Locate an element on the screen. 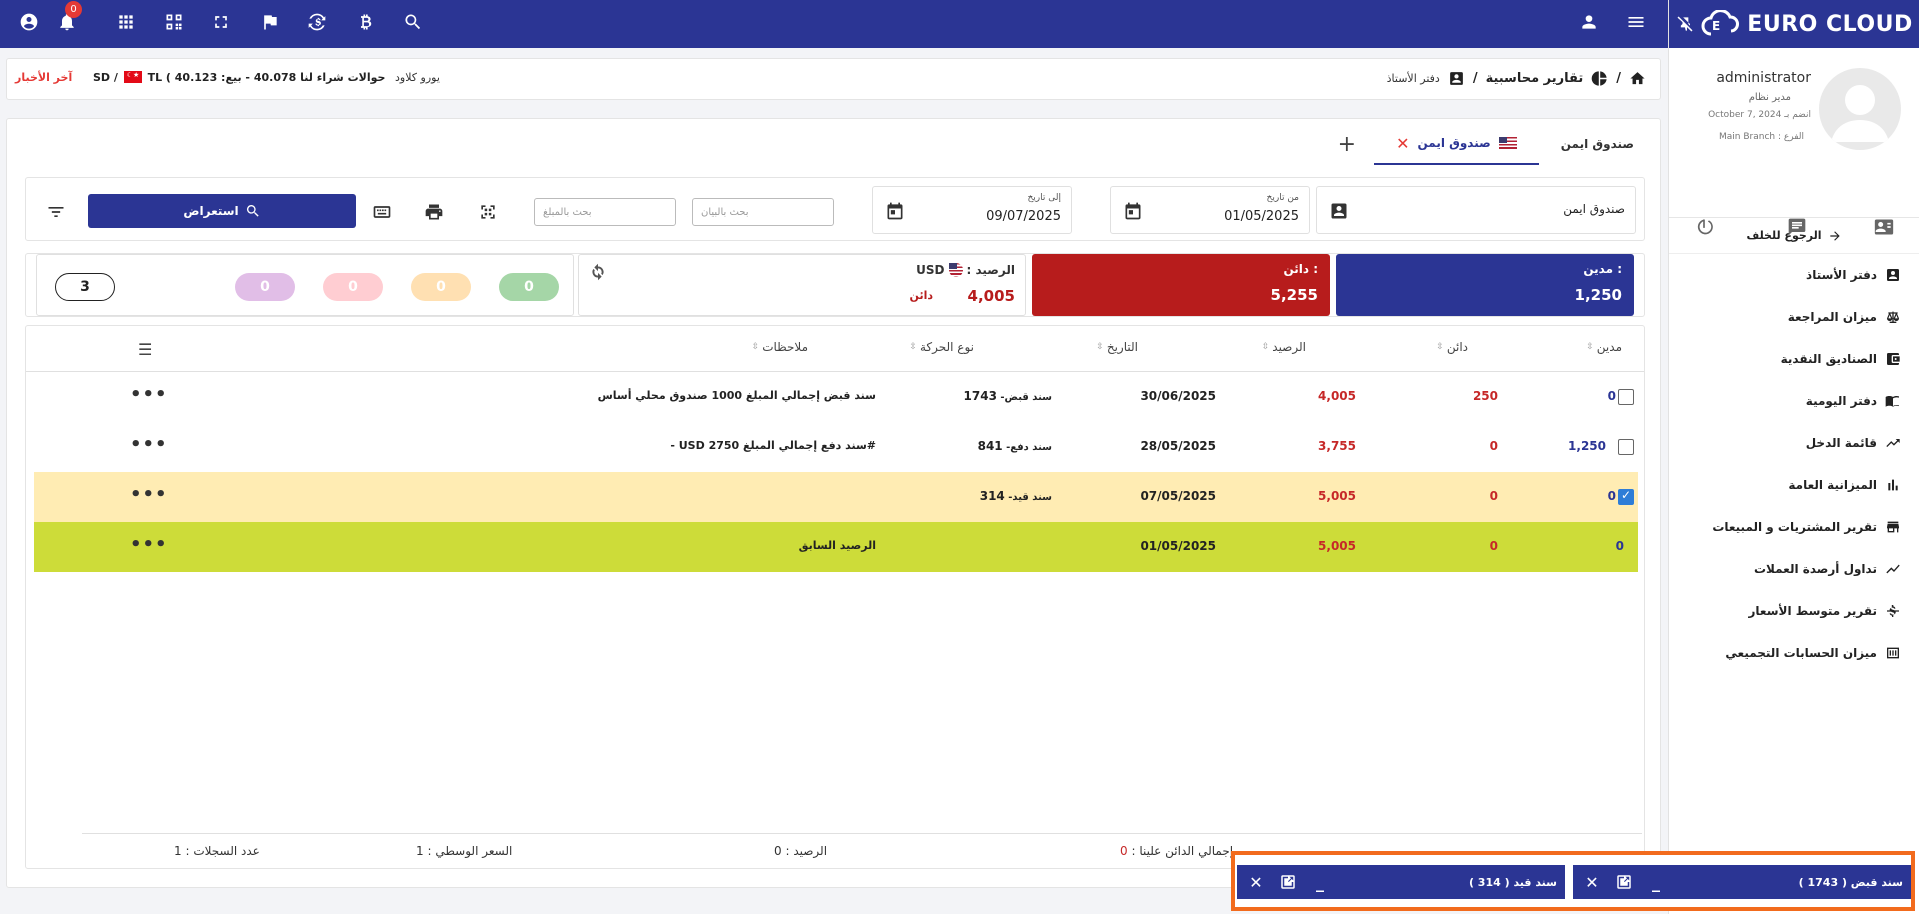 The height and width of the screenshot is (914, 1919). sidebar-item-average-prices: تقرير متوسط الأسعار is located at coordinates (1794, 611).